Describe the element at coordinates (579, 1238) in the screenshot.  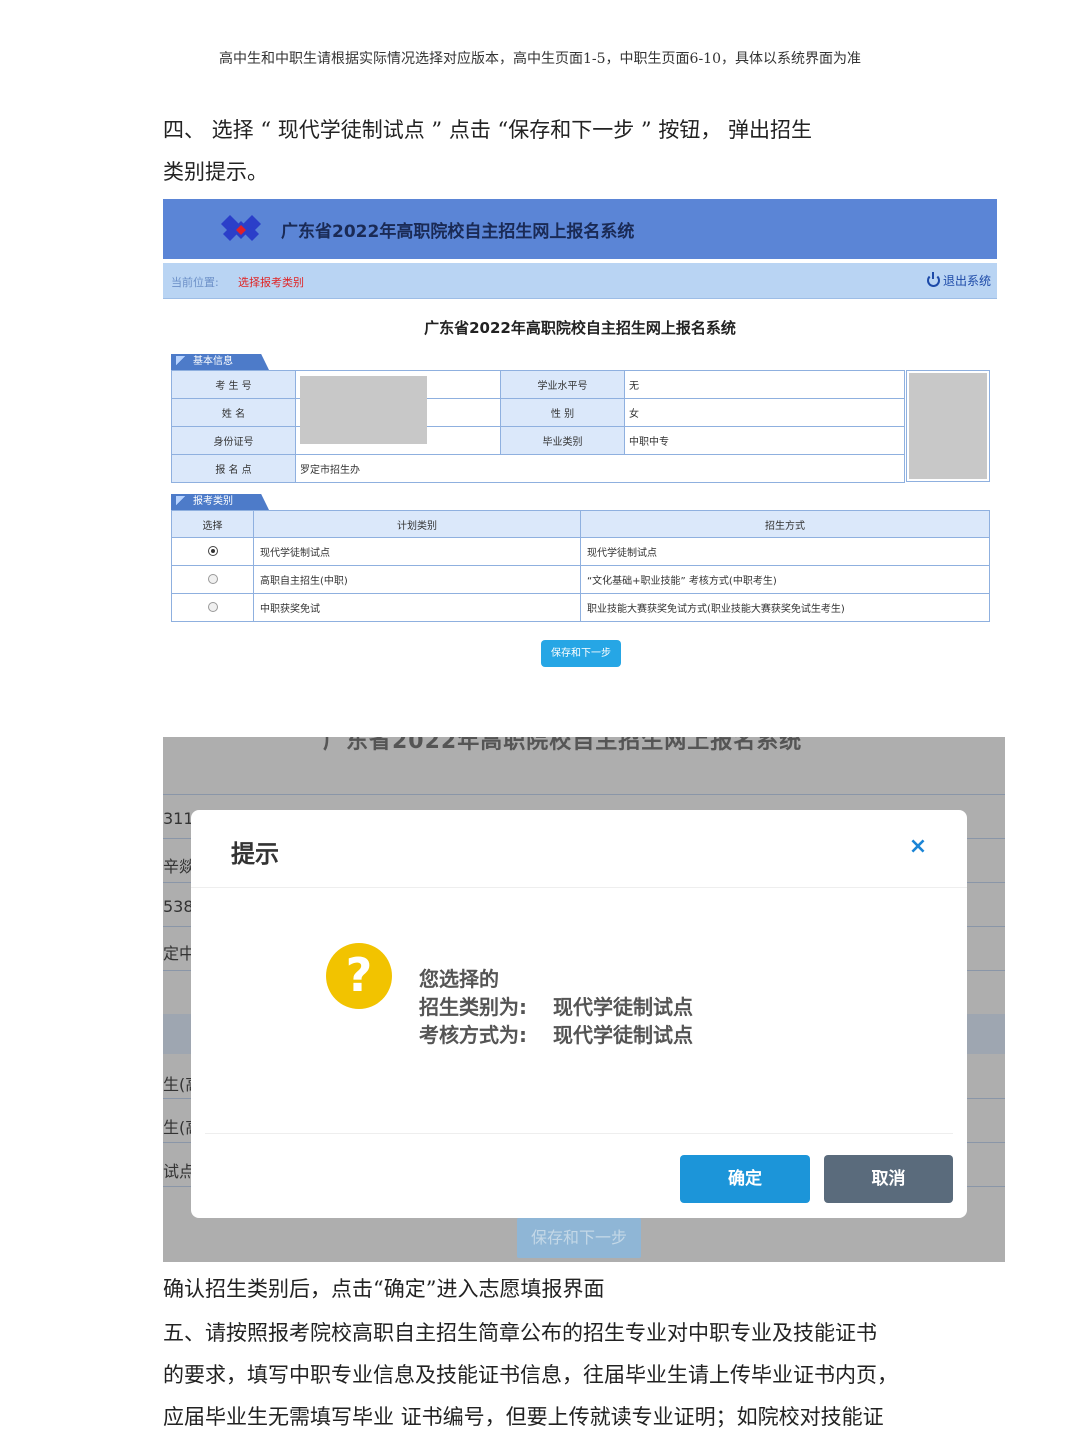
I see `bg-save-next-button: 保存和下一步` at that location.